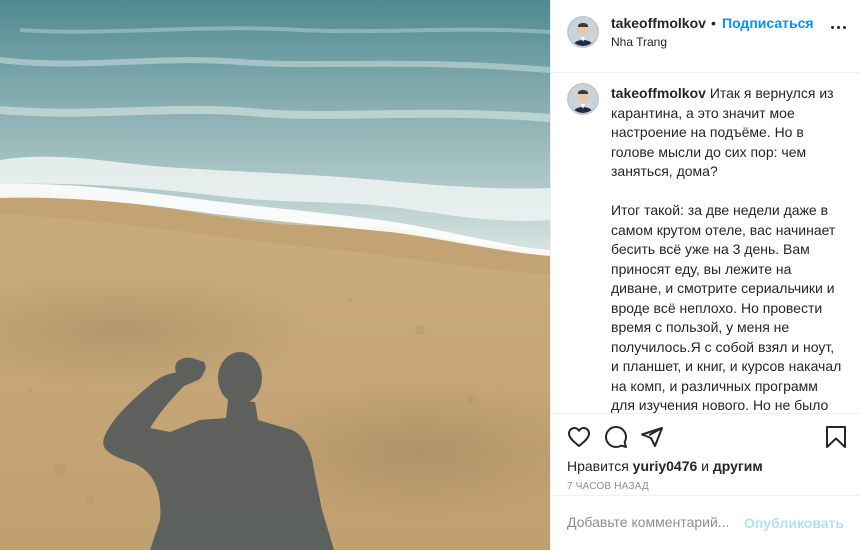  I want to click on post-header: takeoffmolkov • Подписаться Nha Trang, so click(705, 36).